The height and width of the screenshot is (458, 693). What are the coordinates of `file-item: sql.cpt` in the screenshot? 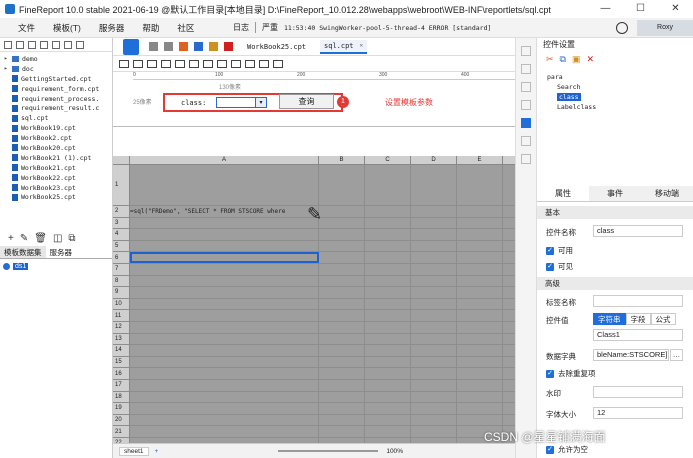 It's located at (56, 118).